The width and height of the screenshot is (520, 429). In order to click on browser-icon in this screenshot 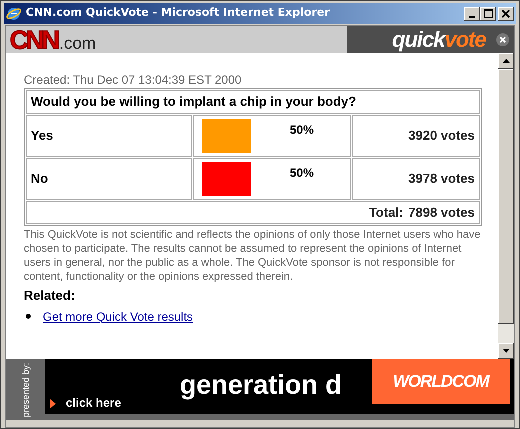, I will do `click(14, 14)`.